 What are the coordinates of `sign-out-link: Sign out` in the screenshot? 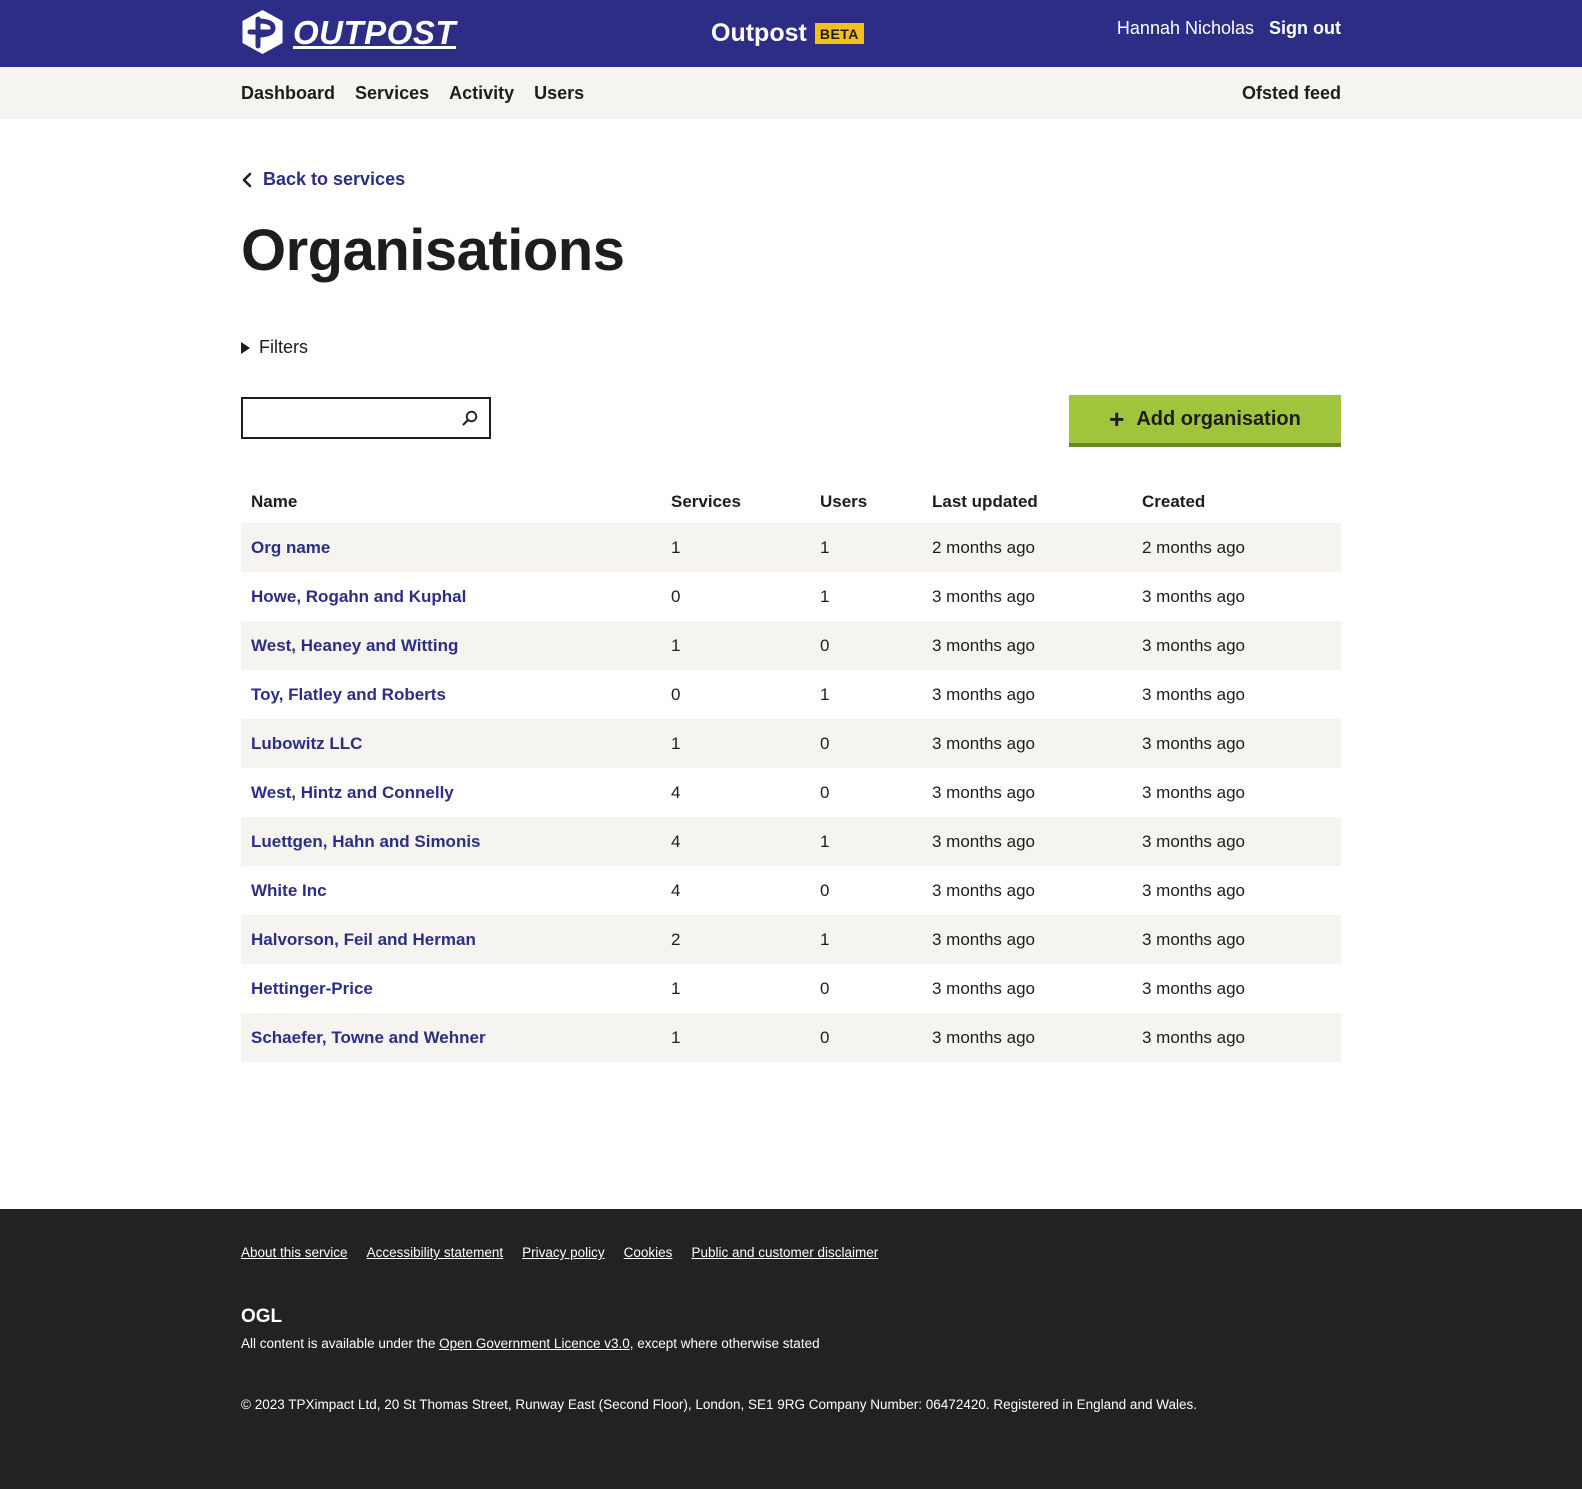 It's located at (1305, 28).